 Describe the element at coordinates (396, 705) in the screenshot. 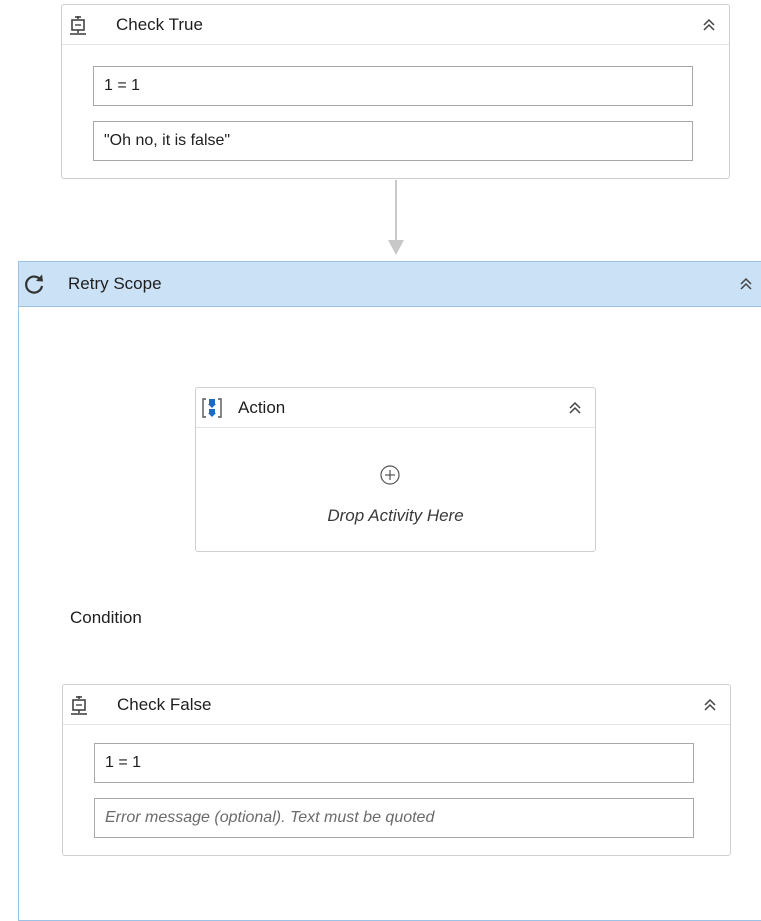

I see `check-false-header: Check False` at that location.